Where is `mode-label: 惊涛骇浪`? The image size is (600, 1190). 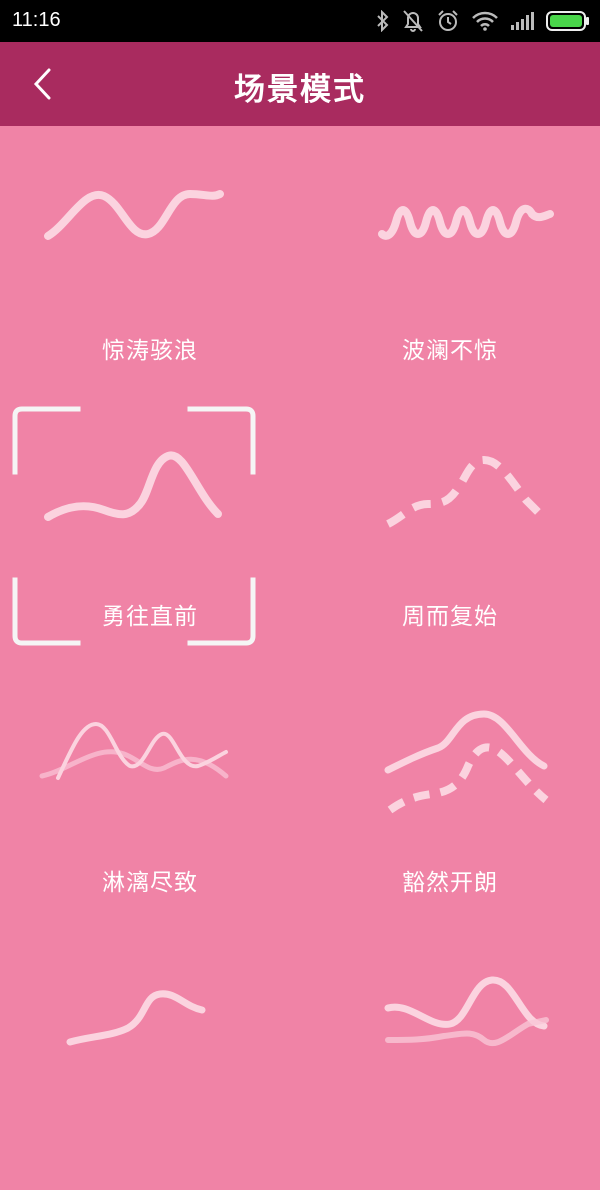 mode-label: 惊涛骇浪 is located at coordinates (150, 351).